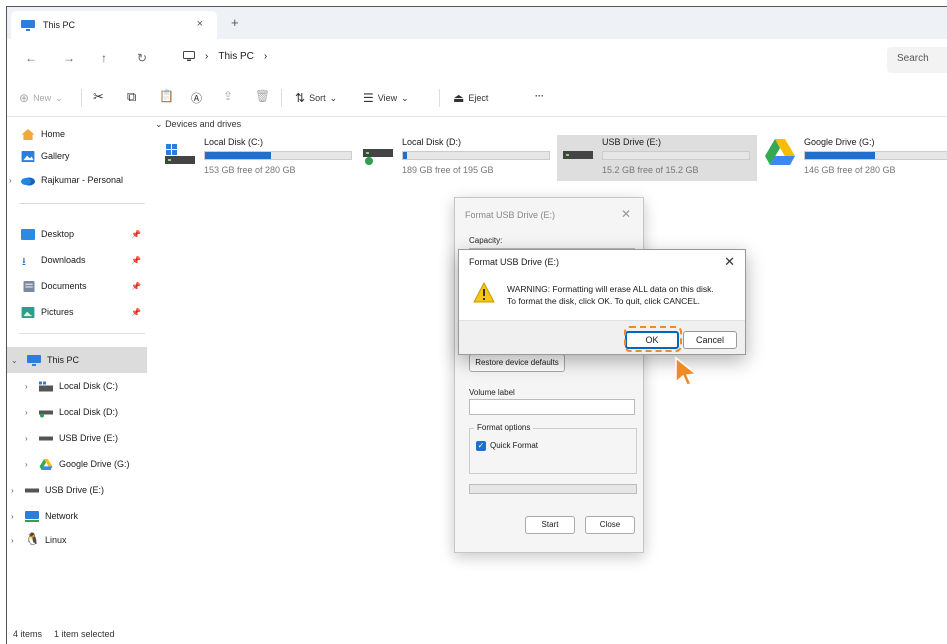 Image resolution: width=947 pixels, height=644 pixels. What do you see at coordinates (31, 58) in the screenshot?
I see `back-icon: ←` at bounding box center [31, 58].